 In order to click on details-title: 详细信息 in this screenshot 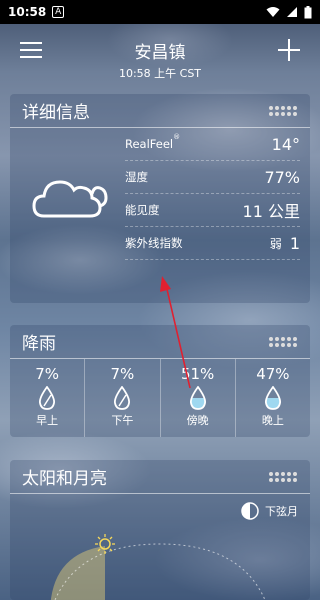, I will do `click(56, 113)`.